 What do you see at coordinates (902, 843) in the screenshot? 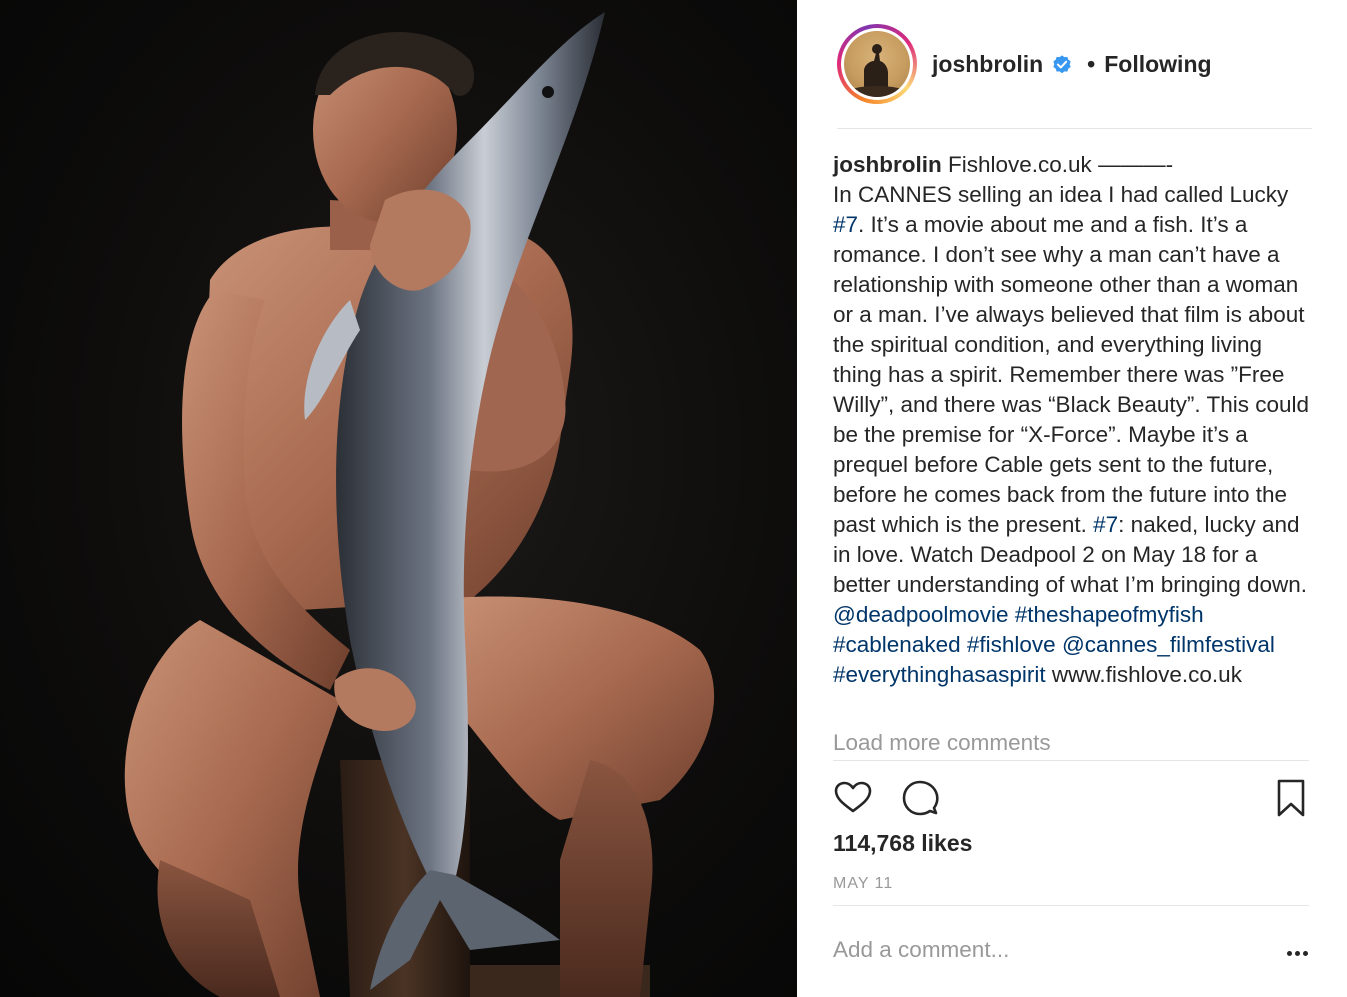
I see `likes-count: 114,768 likes` at bounding box center [902, 843].